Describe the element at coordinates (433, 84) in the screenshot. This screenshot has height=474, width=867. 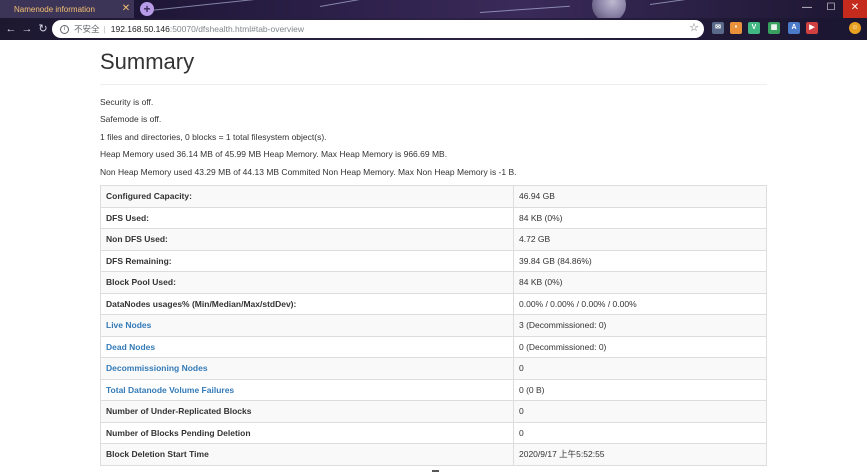
I see `title-divider` at that location.